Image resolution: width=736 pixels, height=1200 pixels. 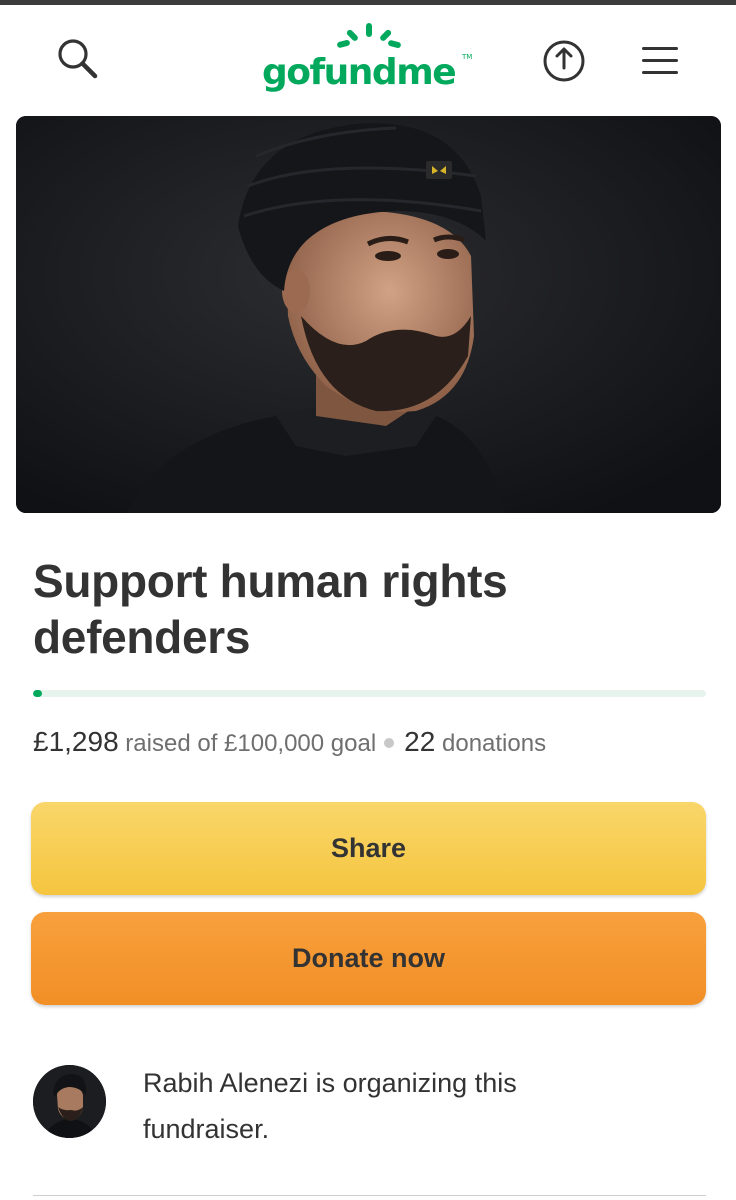 I want to click on campaign-title: Support human rights defenders, so click(x=270, y=609).